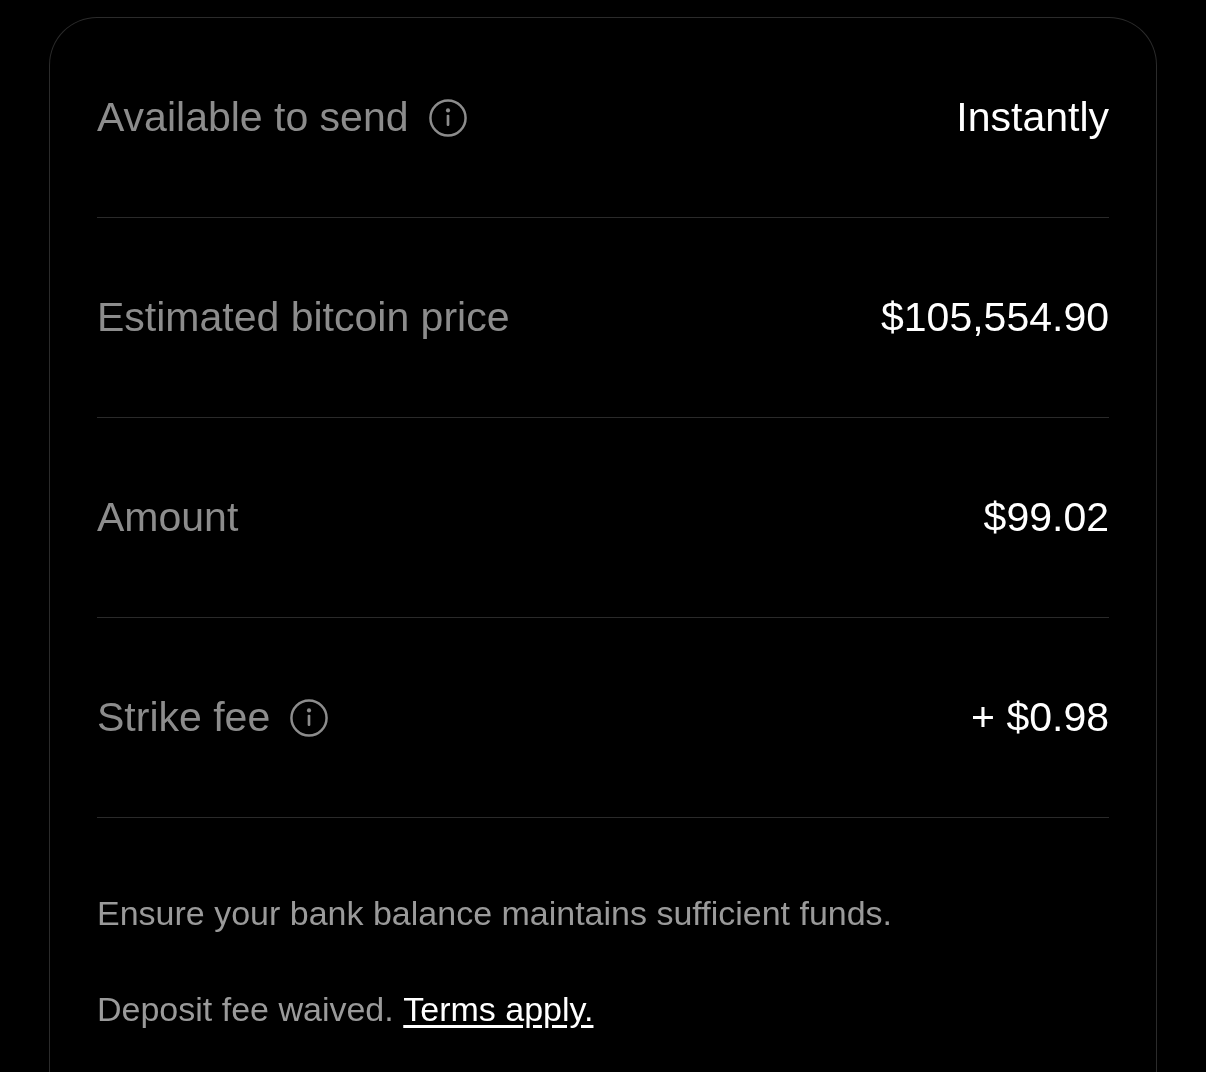 The height and width of the screenshot is (1072, 1206). What do you see at coordinates (1032, 117) in the screenshot?
I see `row-value: Instantly` at bounding box center [1032, 117].